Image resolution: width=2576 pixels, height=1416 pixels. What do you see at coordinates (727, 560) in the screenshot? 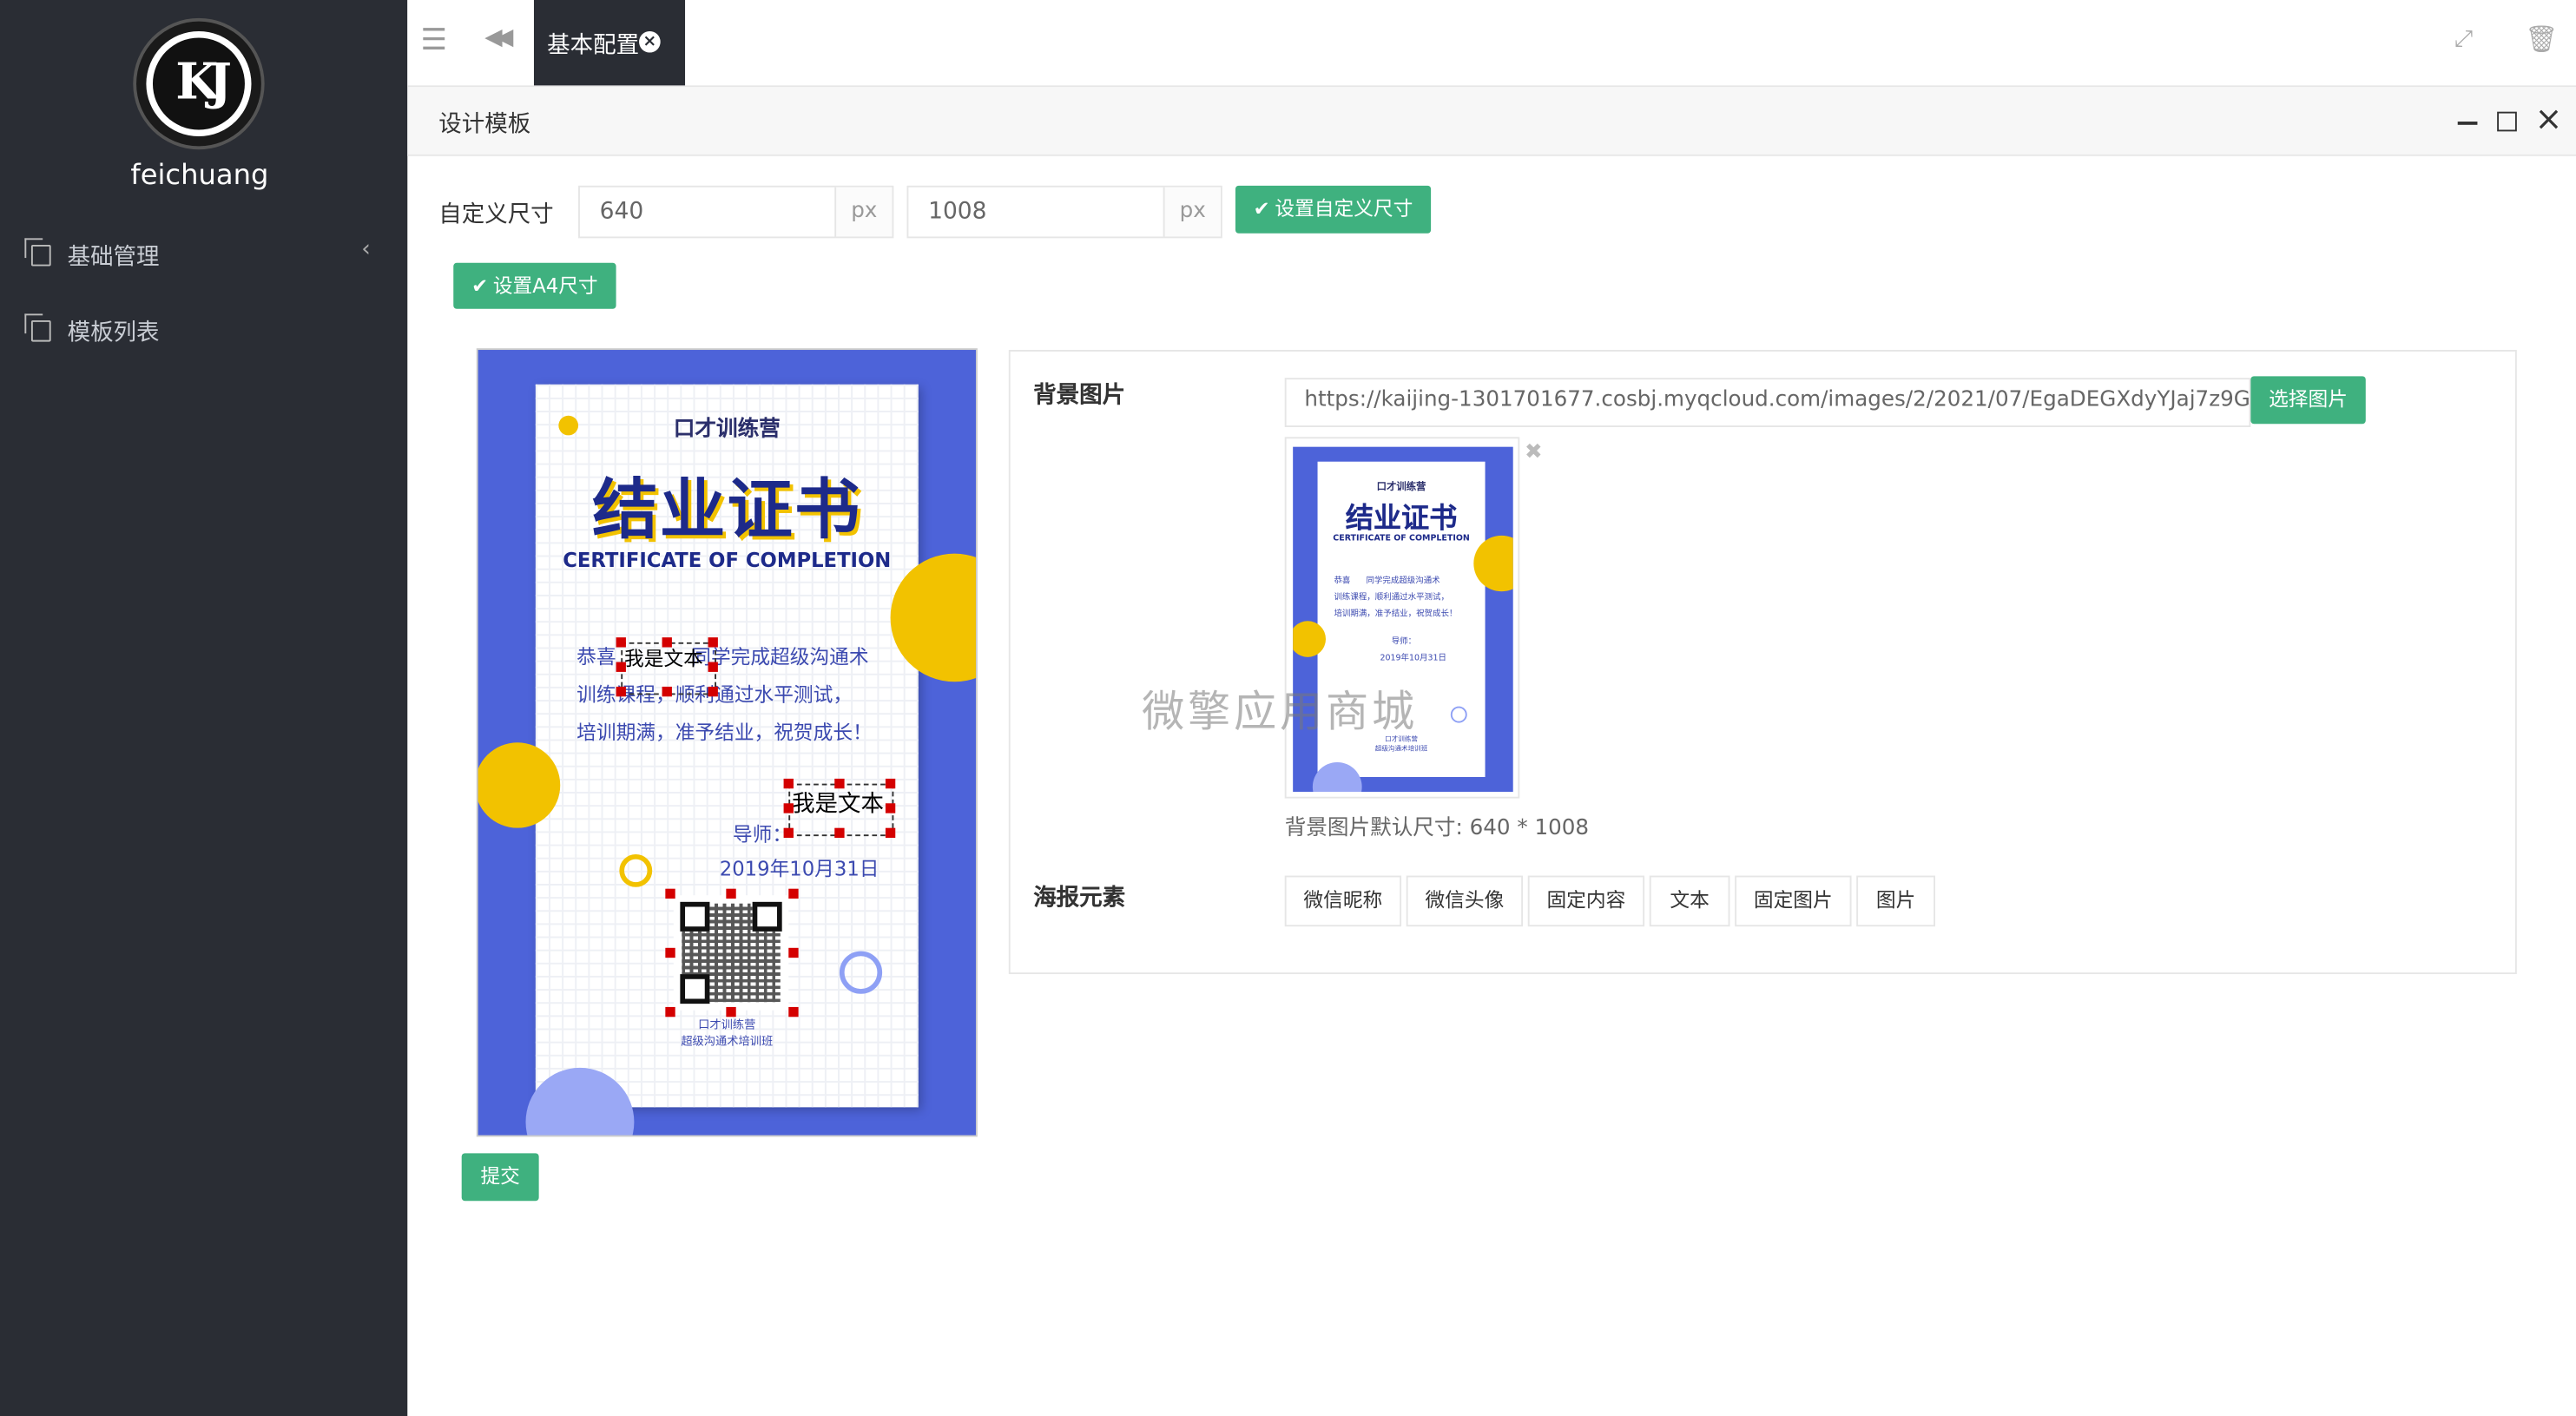
I see `cert-title-en: CERTIFICATE OF COMPLETION` at bounding box center [727, 560].